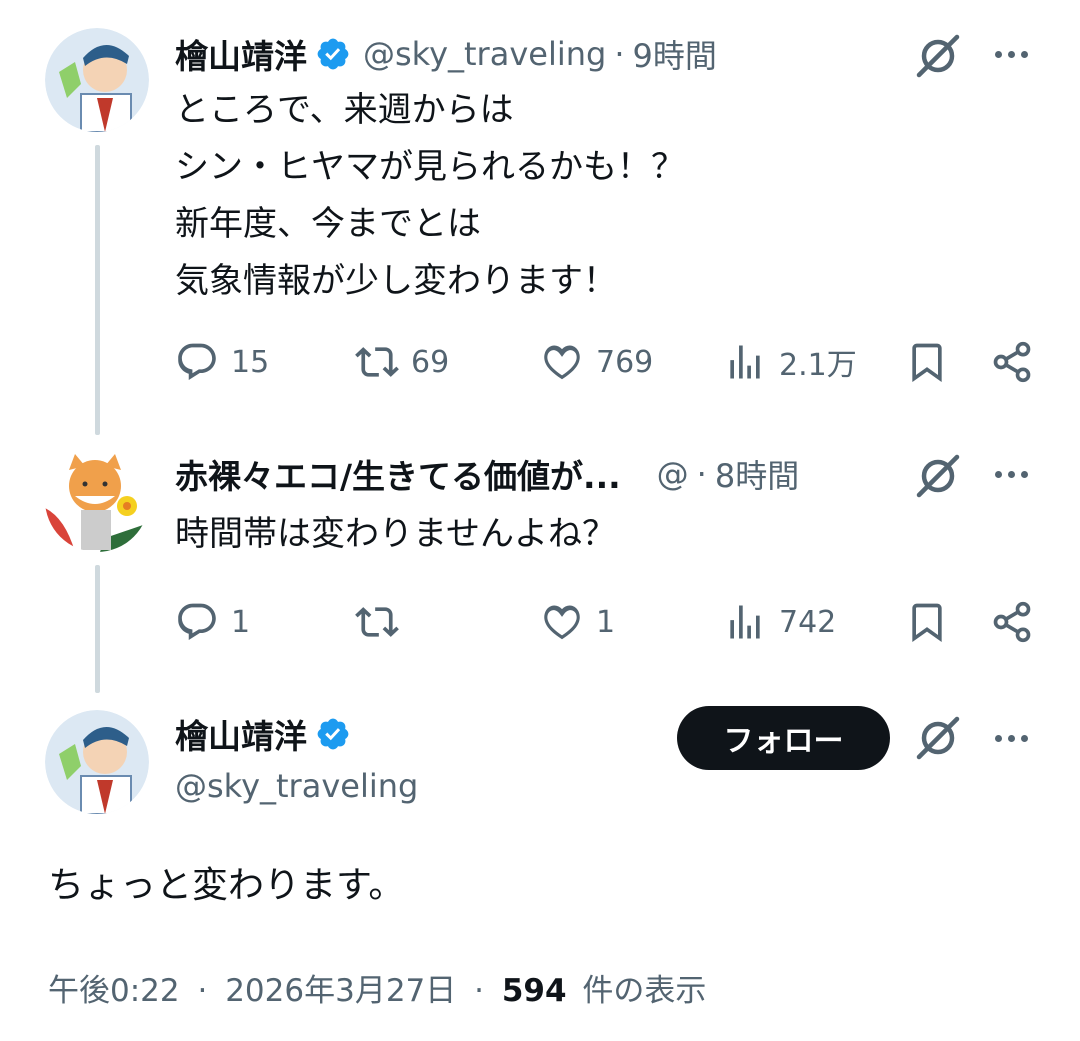 The width and height of the screenshot is (1080, 1041). What do you see at coordinates (114, 991) in the screenshot?
I see `tweet-timestamp: 午後0:22` at bounding box center [114, 991].